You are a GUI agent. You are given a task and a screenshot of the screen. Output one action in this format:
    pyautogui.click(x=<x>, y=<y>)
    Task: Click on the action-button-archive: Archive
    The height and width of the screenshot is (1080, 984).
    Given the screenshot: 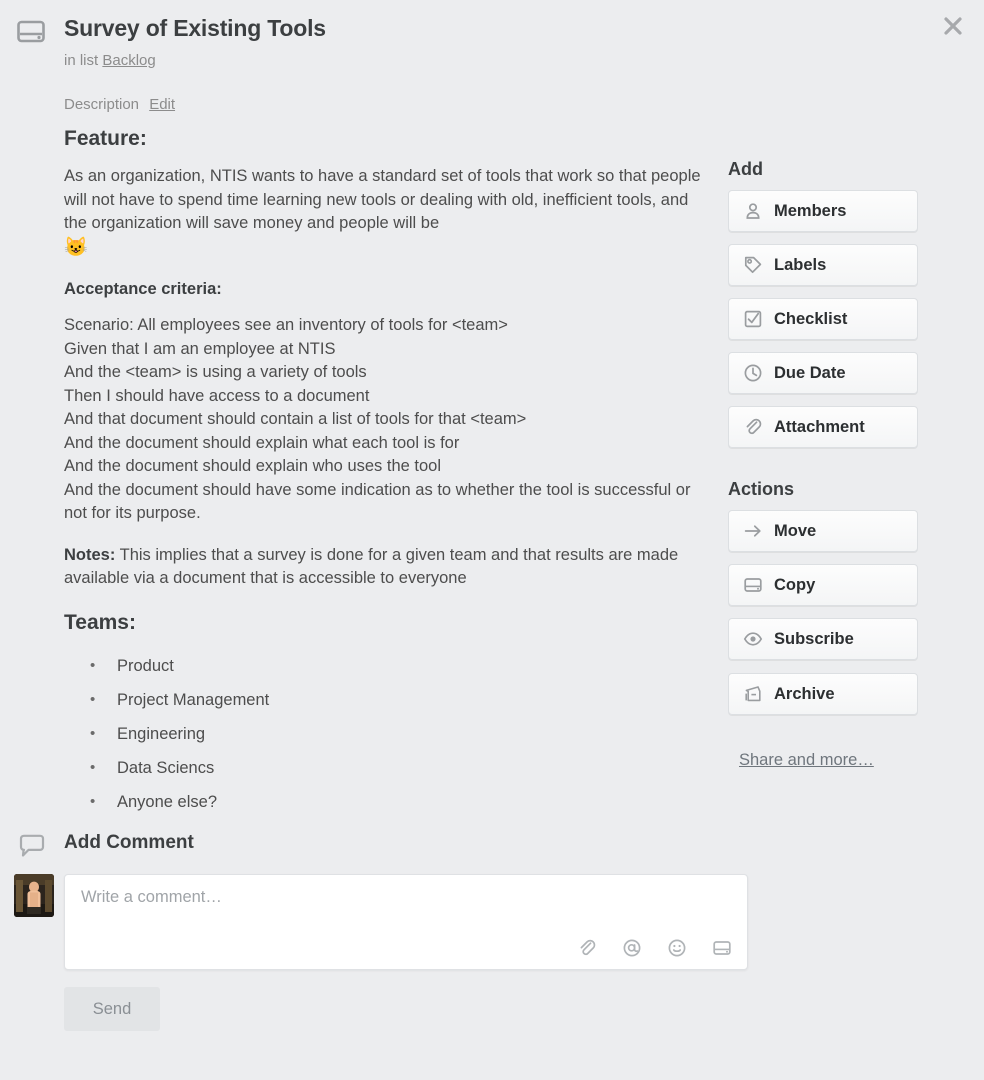 What is the action you would take?
    pyautogui.click(x=823, y=694)
    